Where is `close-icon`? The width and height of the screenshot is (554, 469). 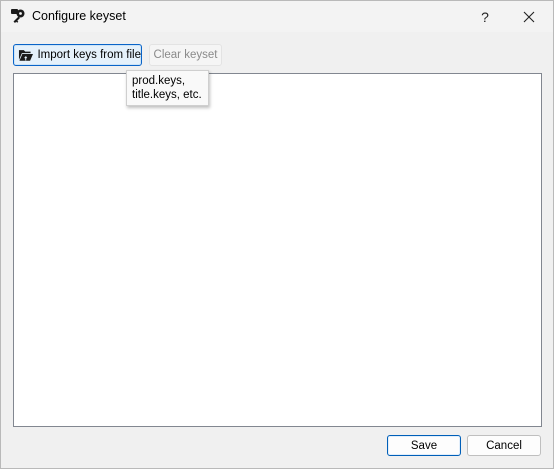 close-icon is located at coordinates (529, 16).